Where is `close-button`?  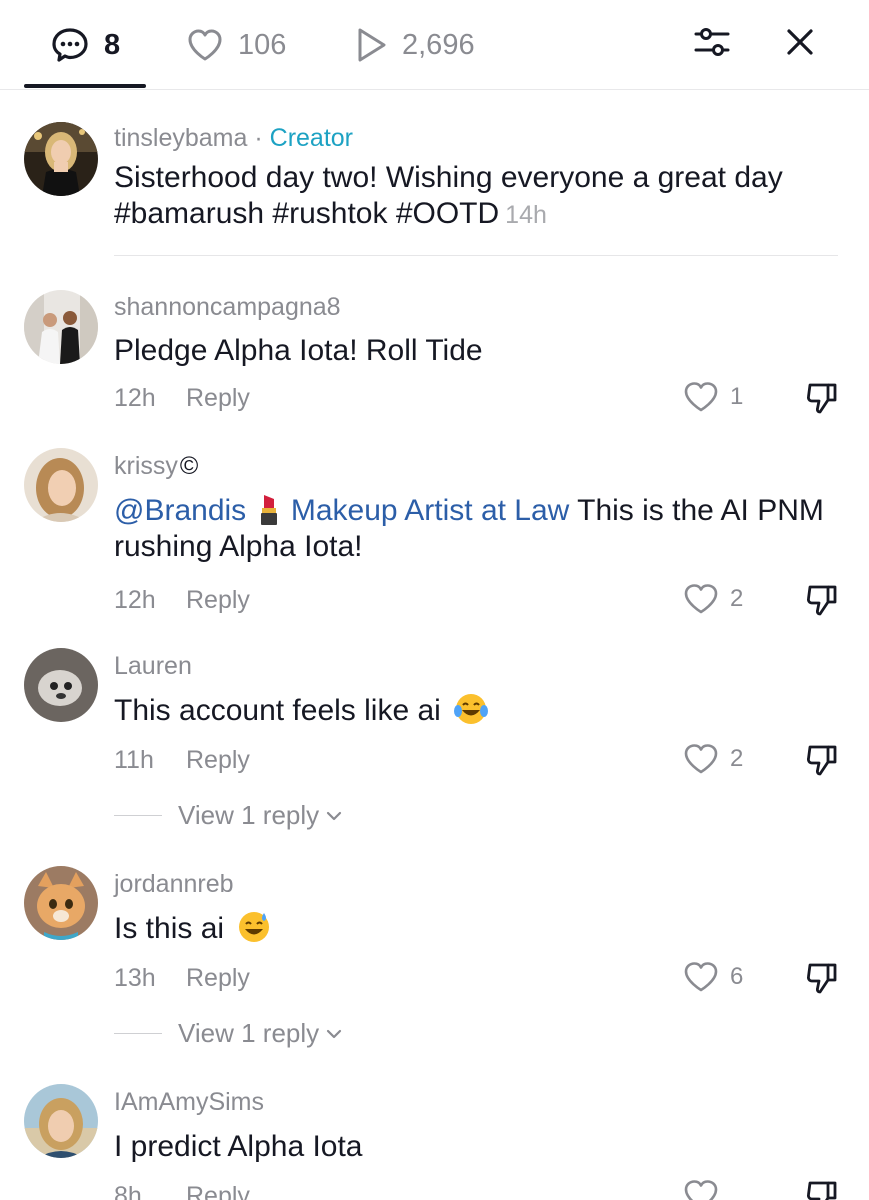 close-button is located at coordinates (800, 42).